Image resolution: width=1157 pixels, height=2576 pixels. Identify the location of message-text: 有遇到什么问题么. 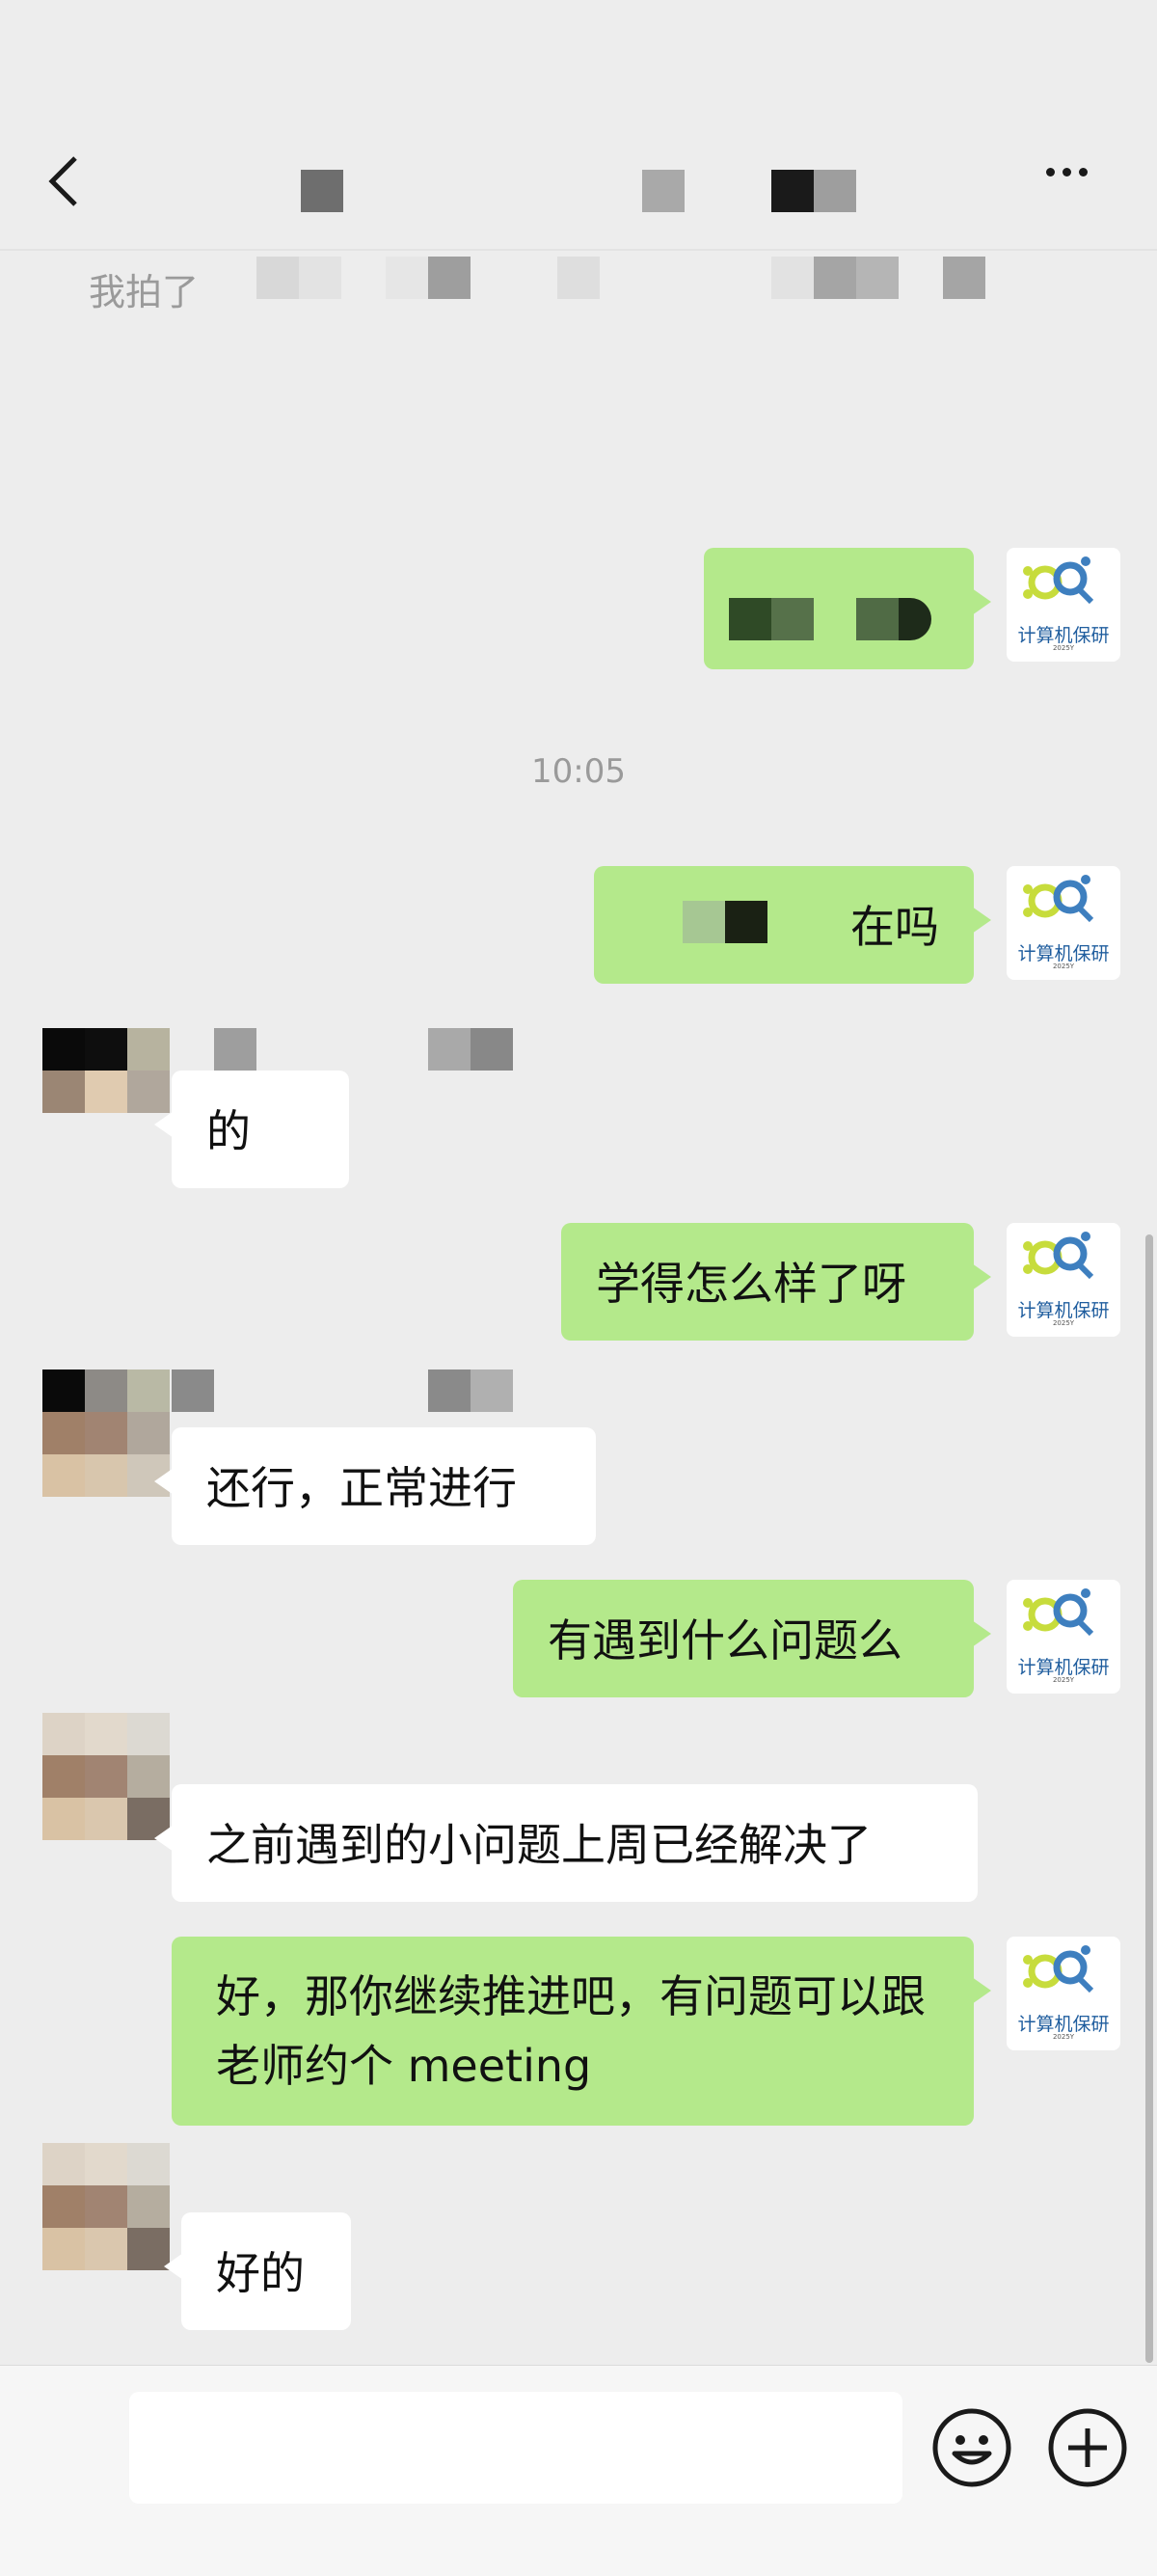
(725, 1640).